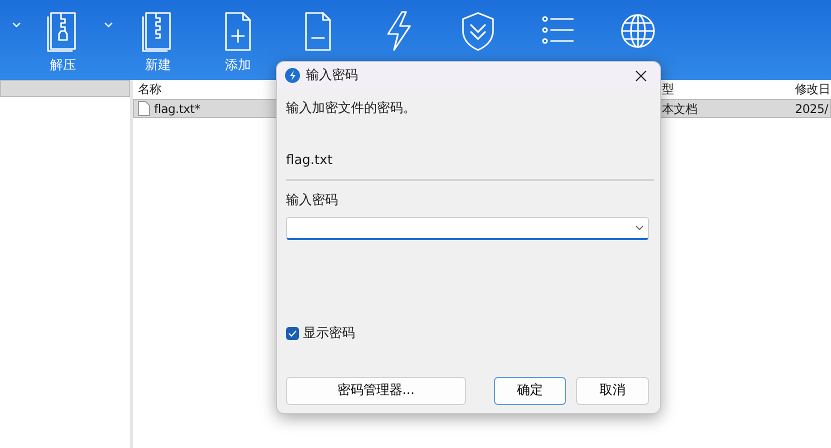 The width and height of the screenshot is (831, 448). Describe the element at coordinates (312, 200) in the screenshot. I see `field-label: 输入密码` at that location.